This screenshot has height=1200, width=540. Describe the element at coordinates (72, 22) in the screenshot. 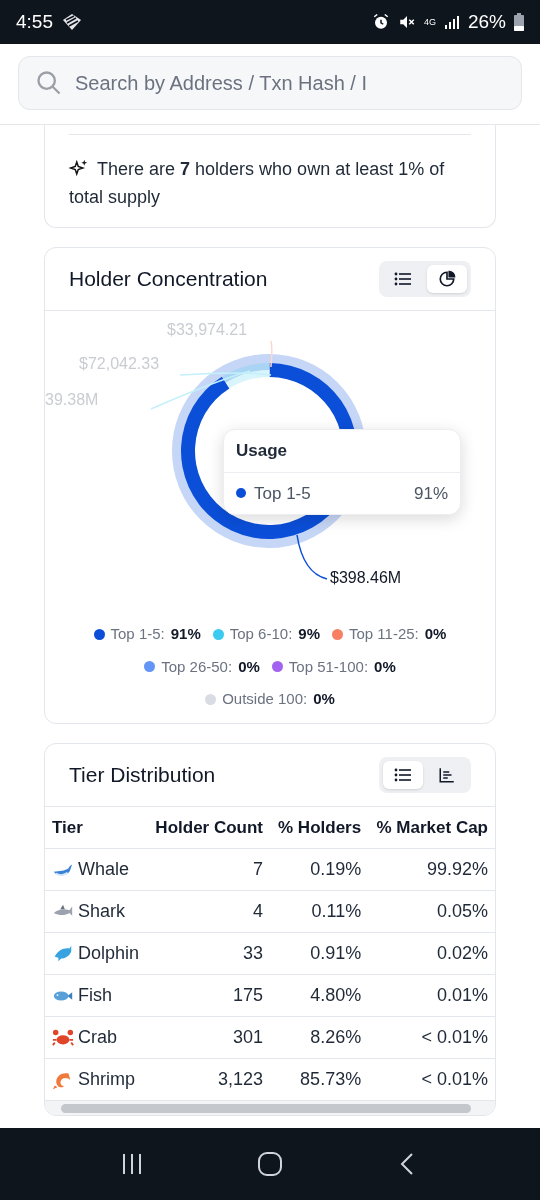

I see `app-logo-icon` at that location.